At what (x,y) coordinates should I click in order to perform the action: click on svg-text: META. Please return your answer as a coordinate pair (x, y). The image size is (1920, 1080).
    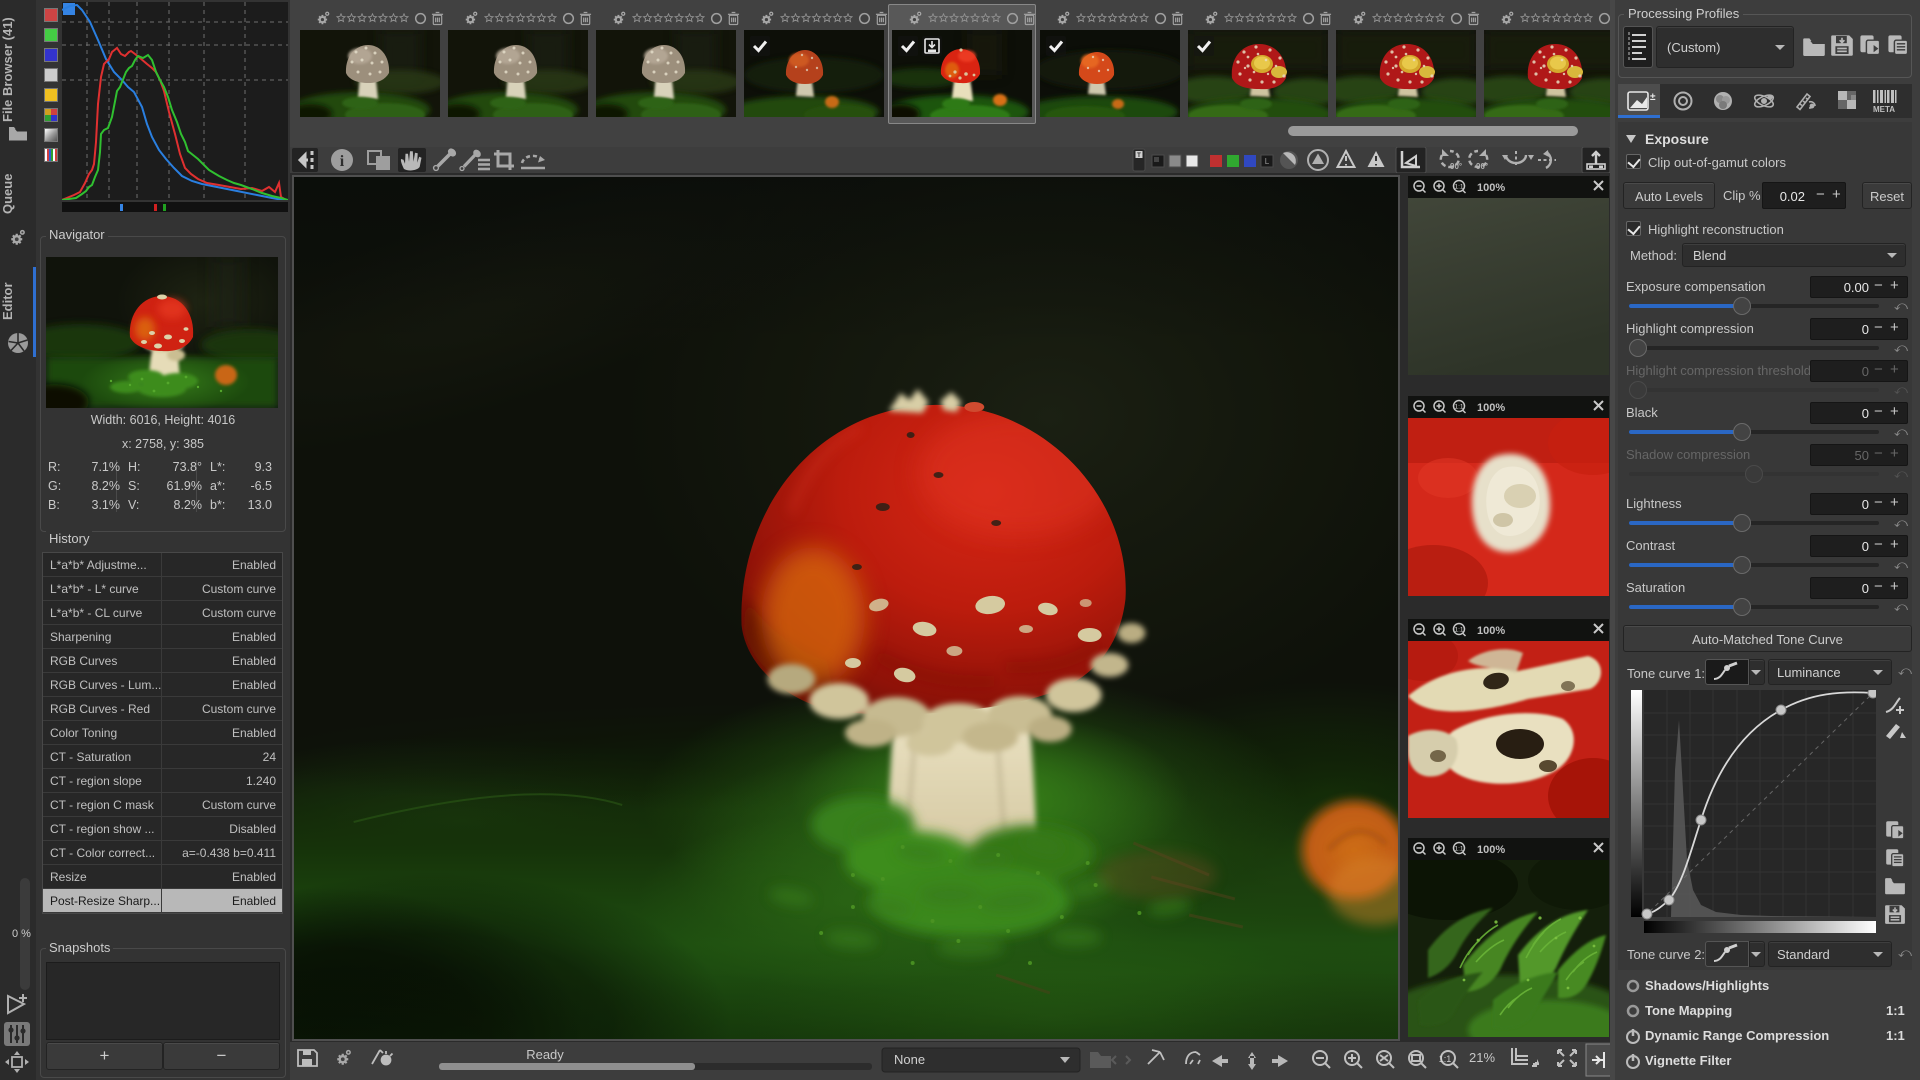
    Looking at the image, I should click on (1884, 109).